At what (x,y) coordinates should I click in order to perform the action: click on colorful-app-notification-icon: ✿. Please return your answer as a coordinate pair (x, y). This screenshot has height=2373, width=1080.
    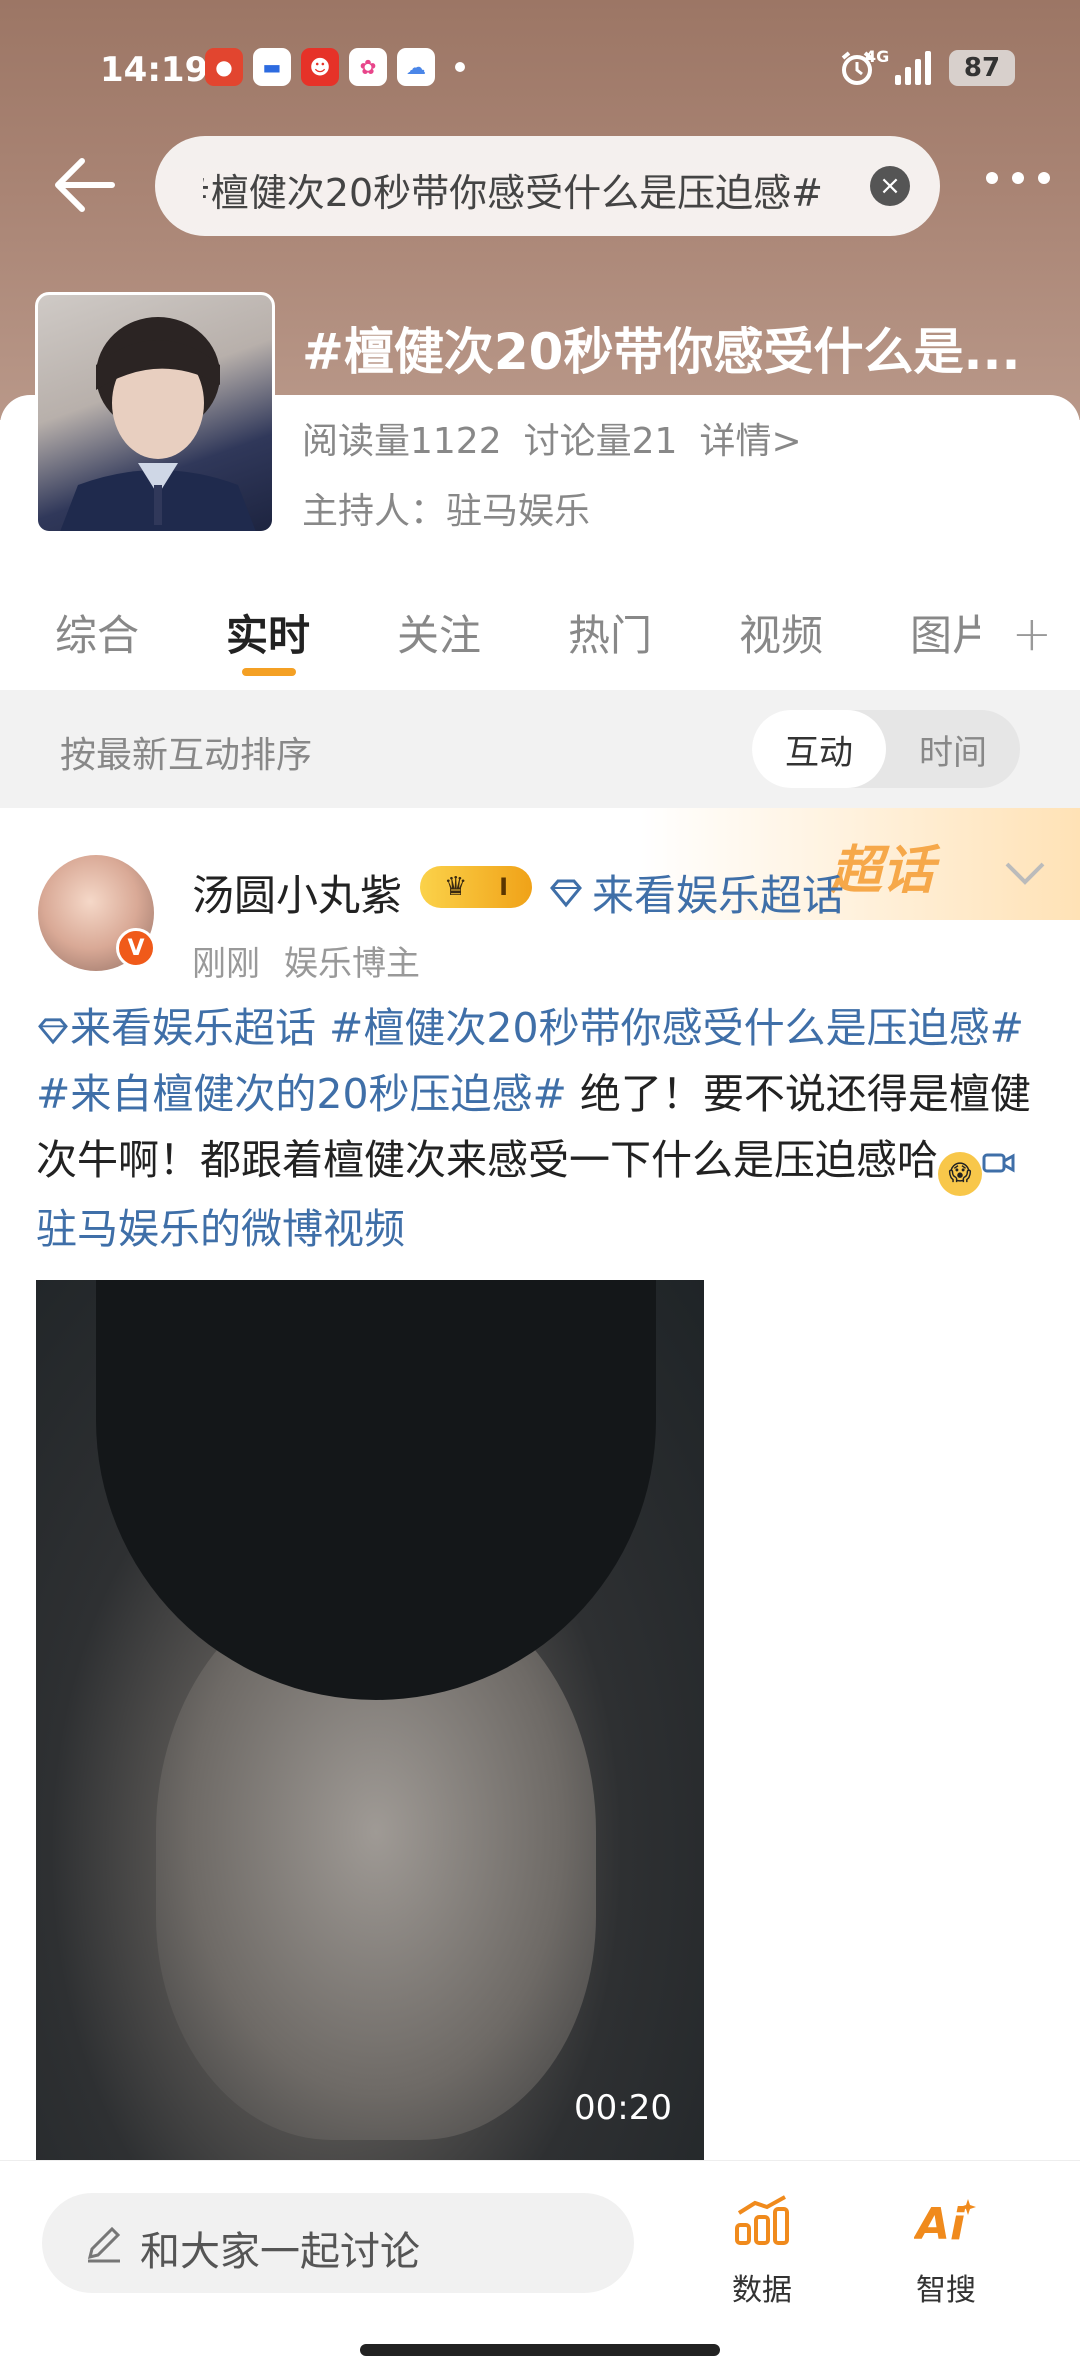
    Looking at the image, I should click on (368, 67).